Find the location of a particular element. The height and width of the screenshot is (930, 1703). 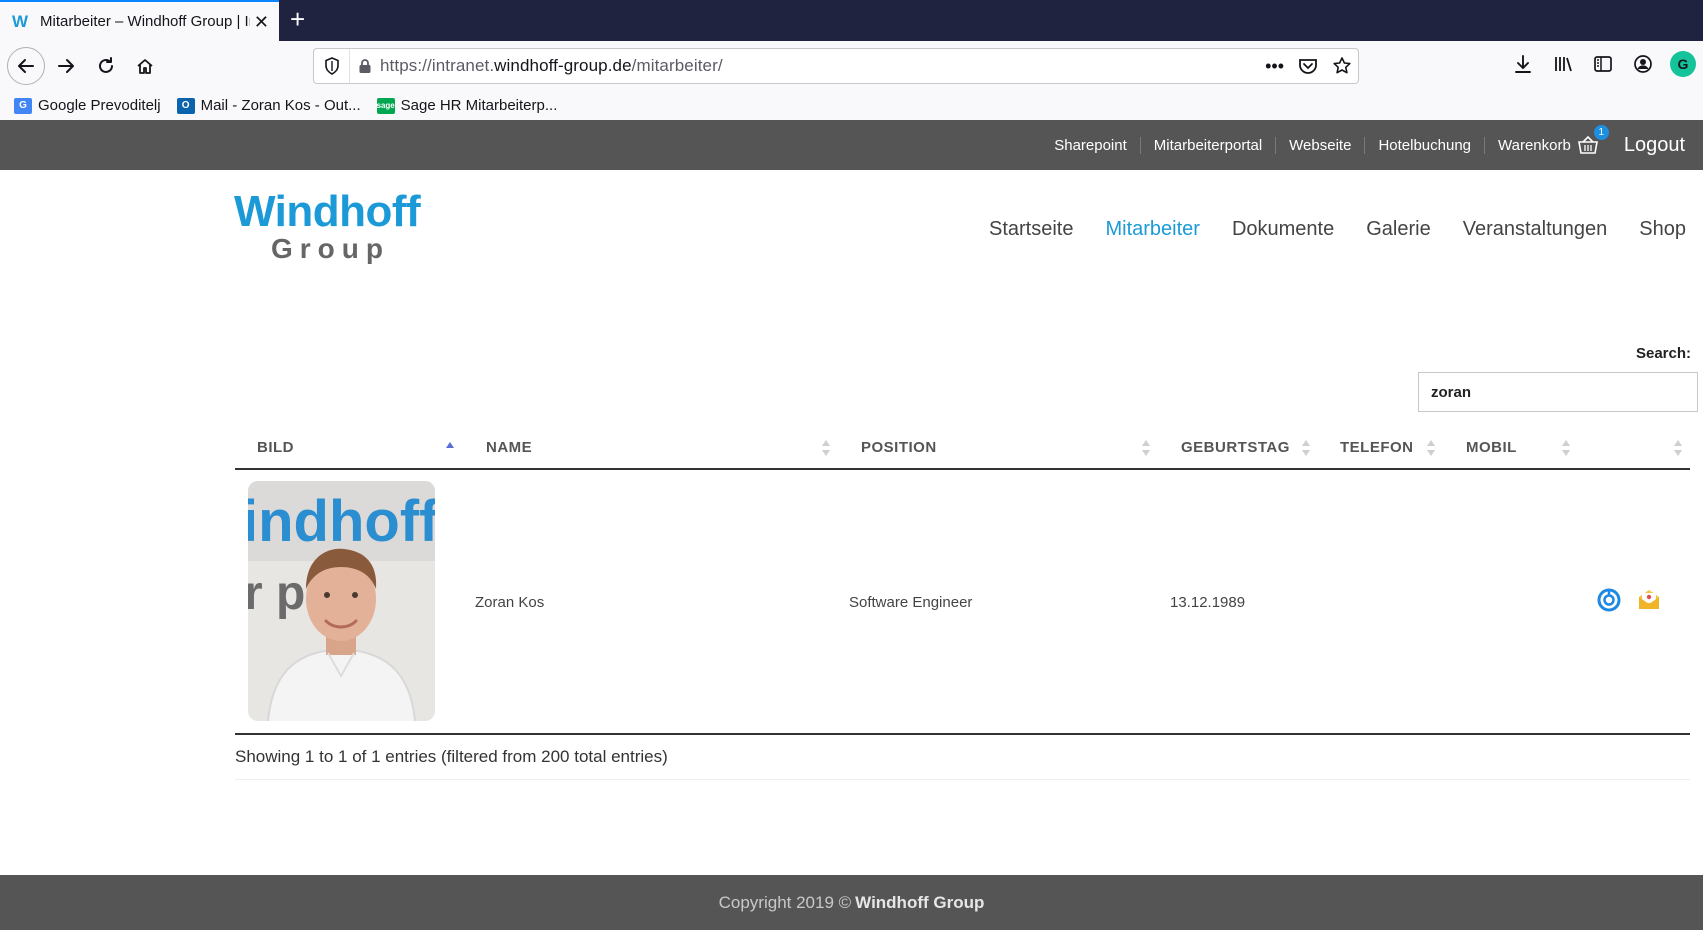

photo-banner-text: indhoff is located at coordinates (341, 521).